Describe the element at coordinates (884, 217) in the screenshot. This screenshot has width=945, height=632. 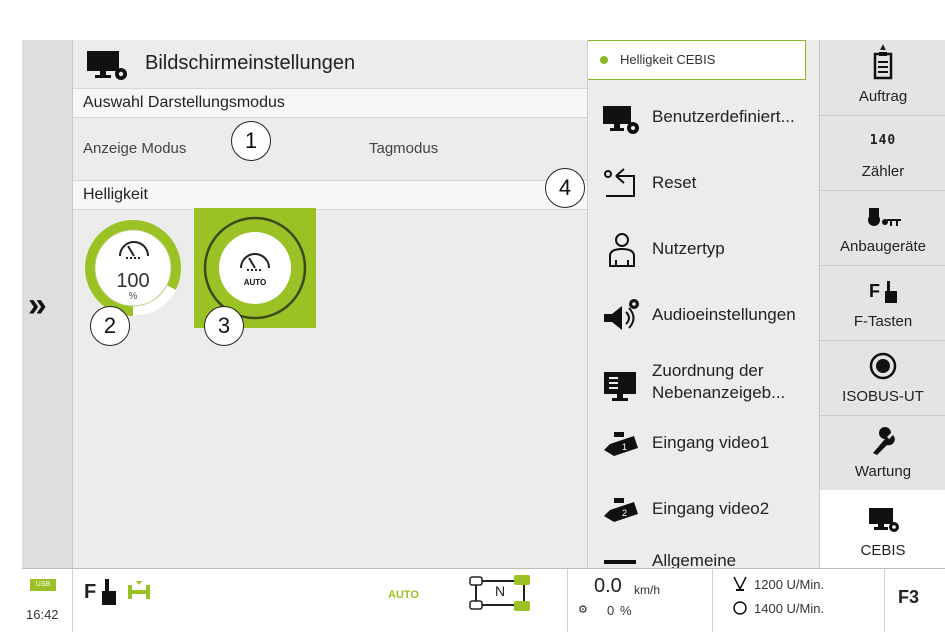
I see `tractor-implement-icon` at that location.